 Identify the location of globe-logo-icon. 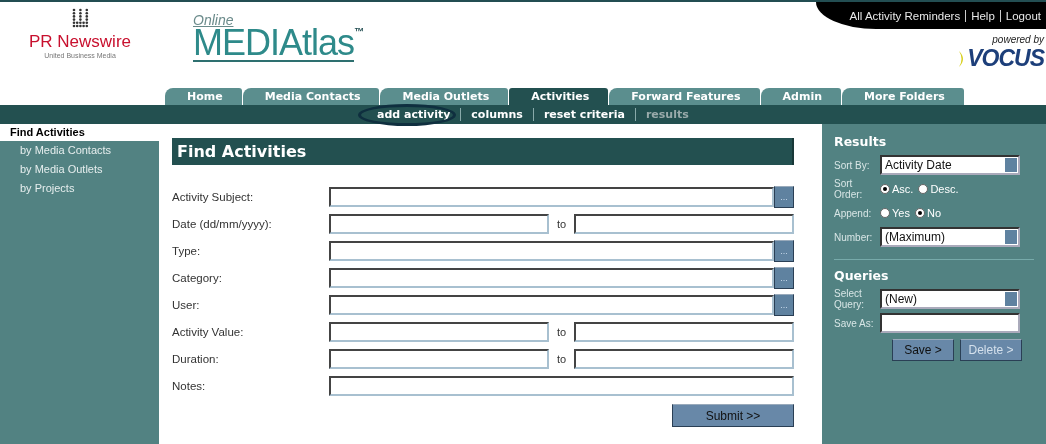
(80, 18).